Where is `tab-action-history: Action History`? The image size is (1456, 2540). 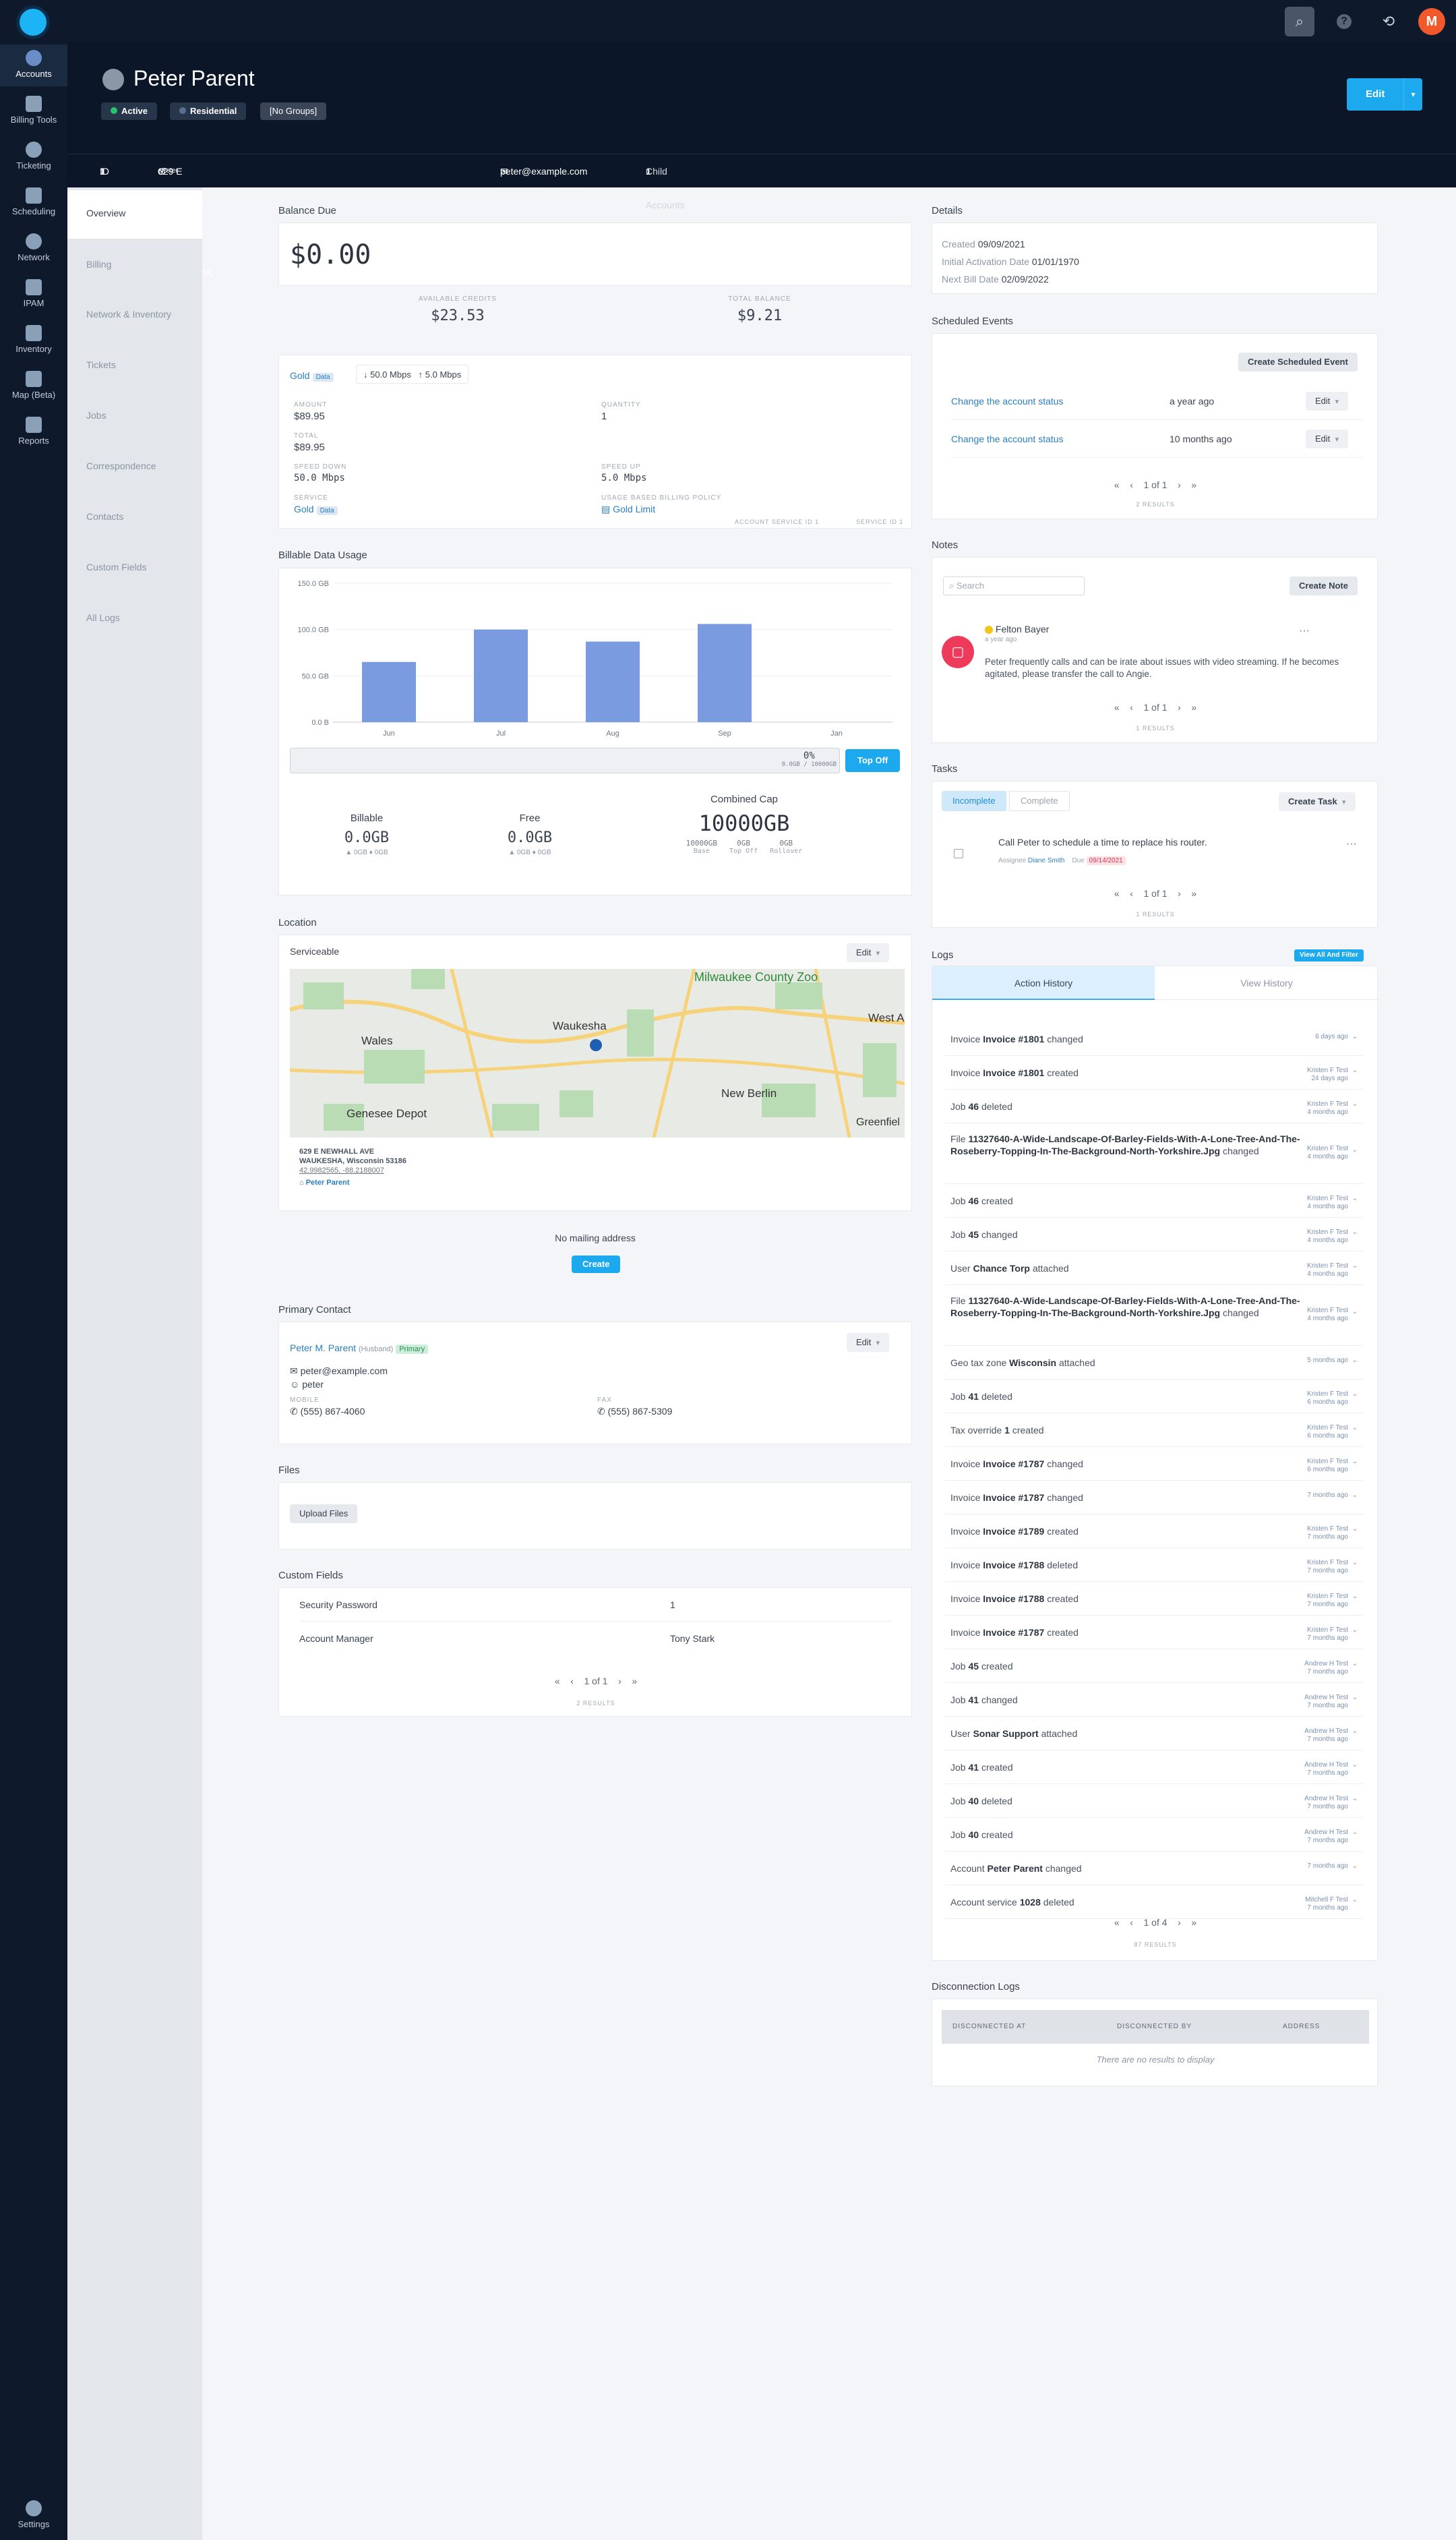
tab-action-history: Action History is located at coordinates (1043, 983).